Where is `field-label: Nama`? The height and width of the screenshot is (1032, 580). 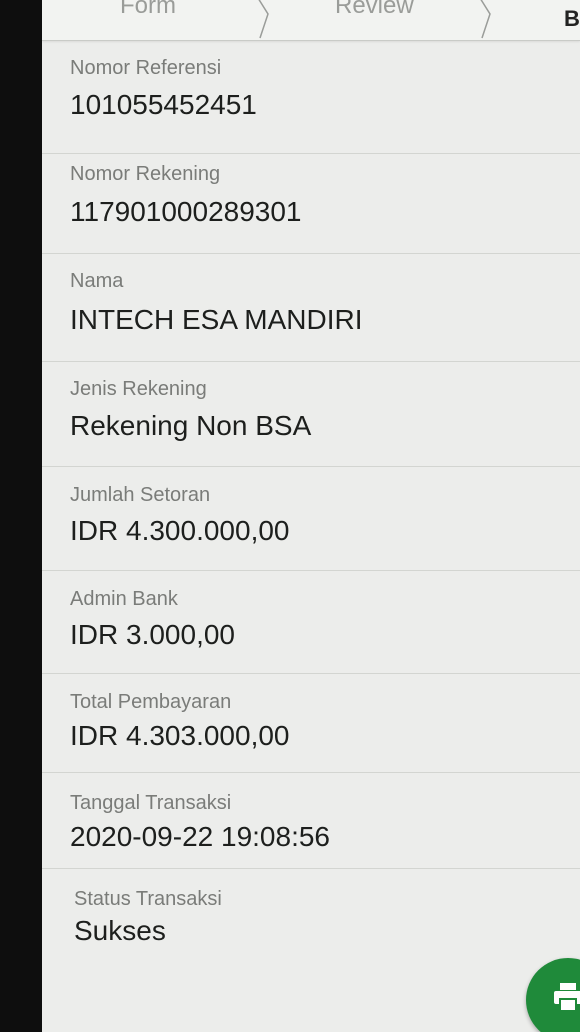
field-label: Nama is located at coordinates (97, 281).